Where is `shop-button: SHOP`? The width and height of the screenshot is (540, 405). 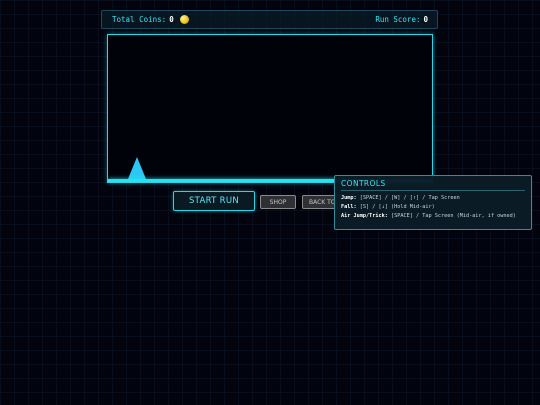
shop-button: SHOP is located at coordinates (278, 202).